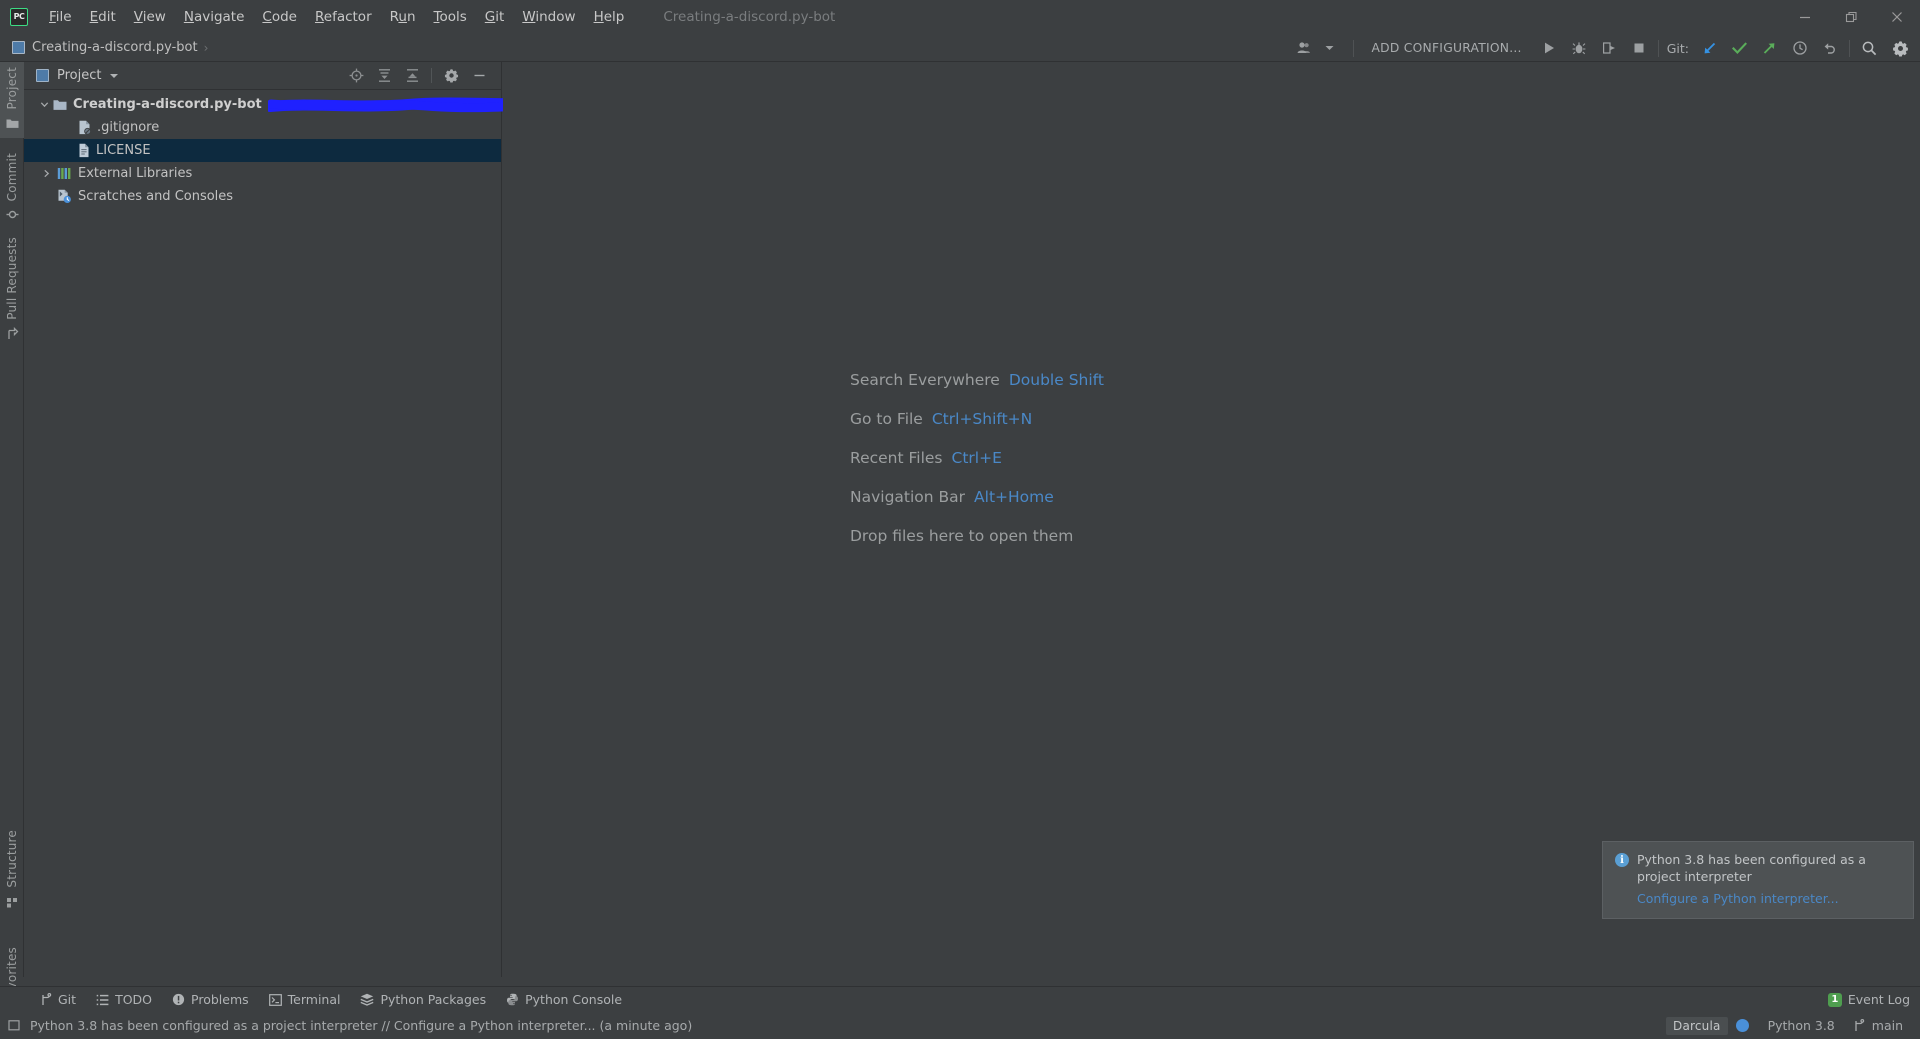 The width and height of the screenshot is (1920, 1039). Describe the element at coordinates (1878, 1025) in the screenshot. I see `git-branch-widget: main` at that location.